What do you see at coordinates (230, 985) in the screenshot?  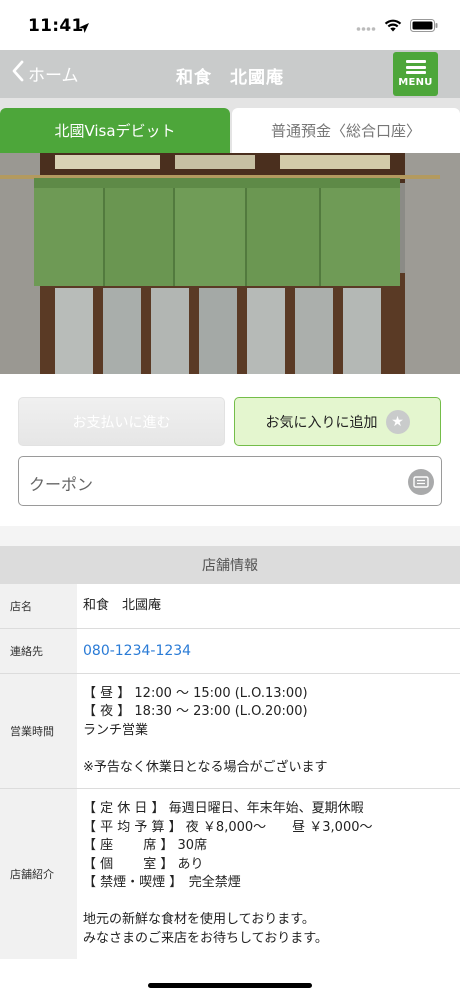 I see `home-indicator` at bounding box center [230, 985].